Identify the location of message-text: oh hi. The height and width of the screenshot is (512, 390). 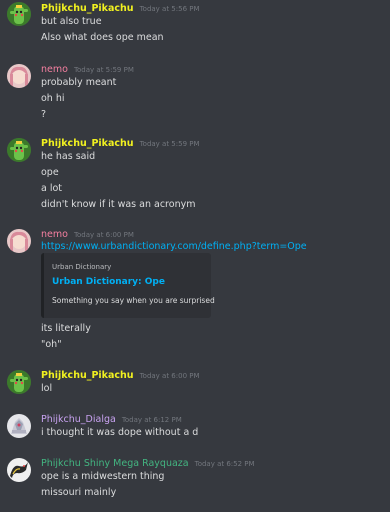
(53, 98).